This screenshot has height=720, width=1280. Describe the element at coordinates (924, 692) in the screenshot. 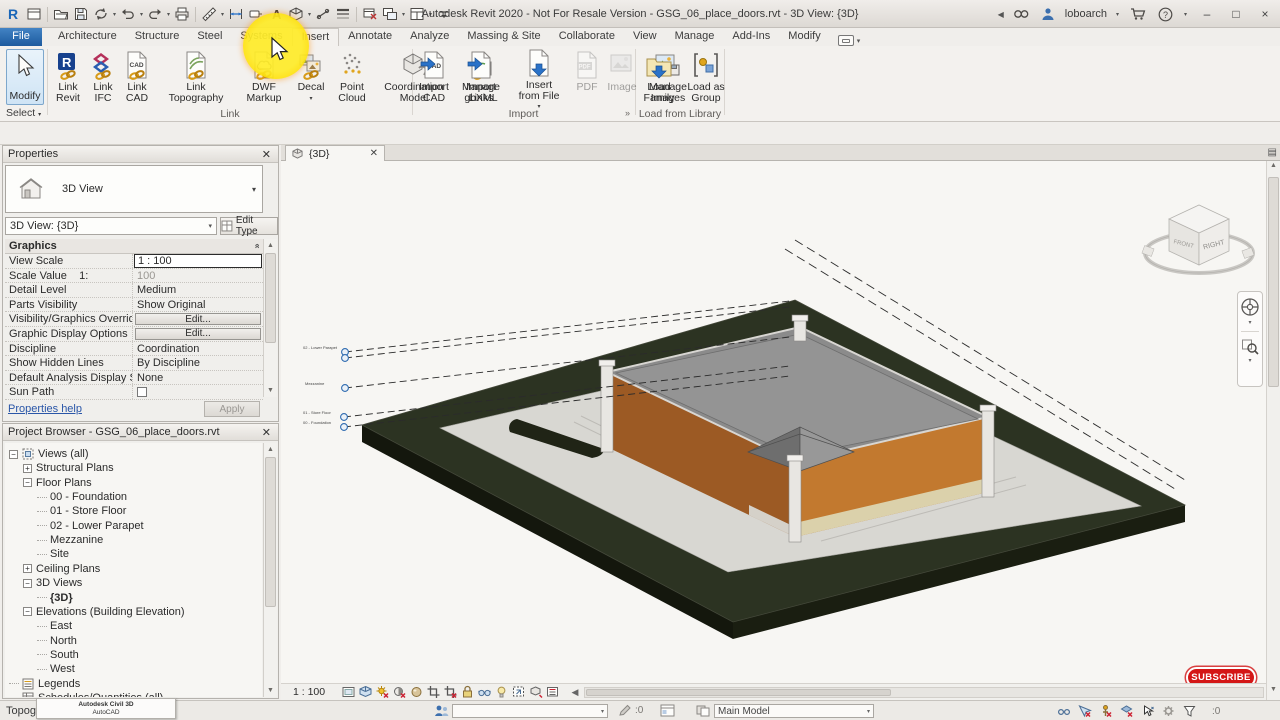

I see `horizontal-scrollbar` at that location.